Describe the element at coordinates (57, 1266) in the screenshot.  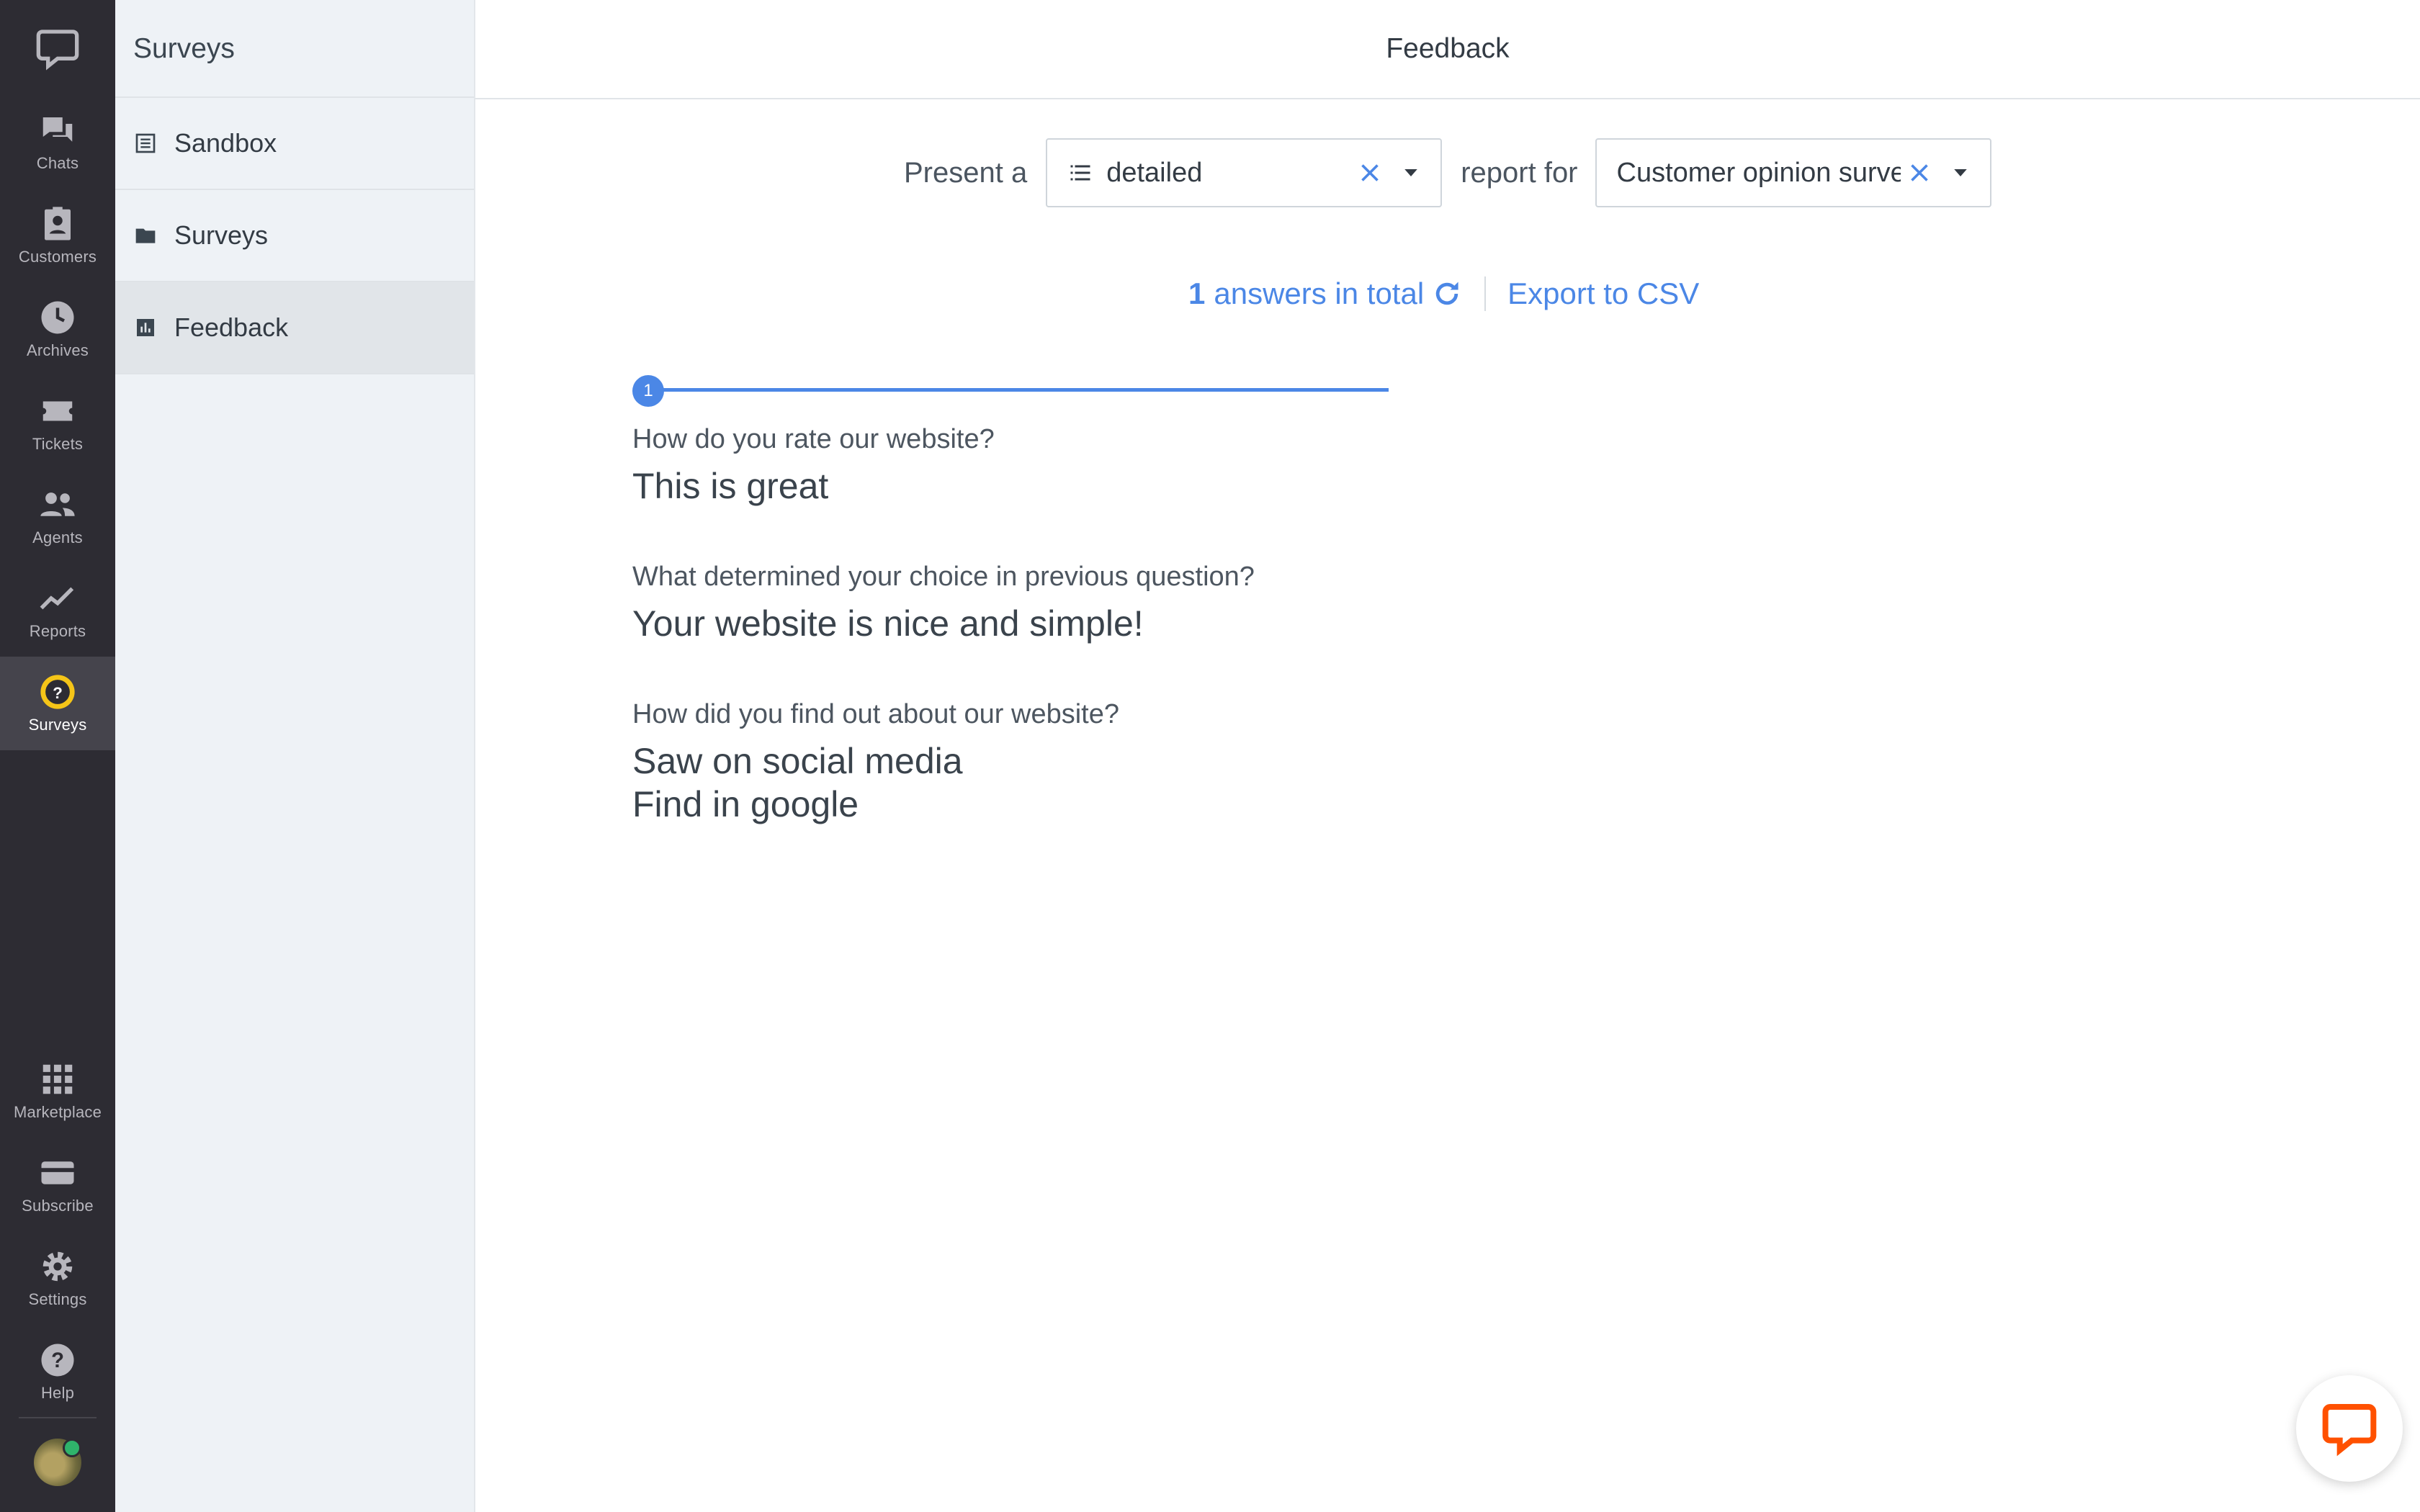
I see `gear-icon` at that location.